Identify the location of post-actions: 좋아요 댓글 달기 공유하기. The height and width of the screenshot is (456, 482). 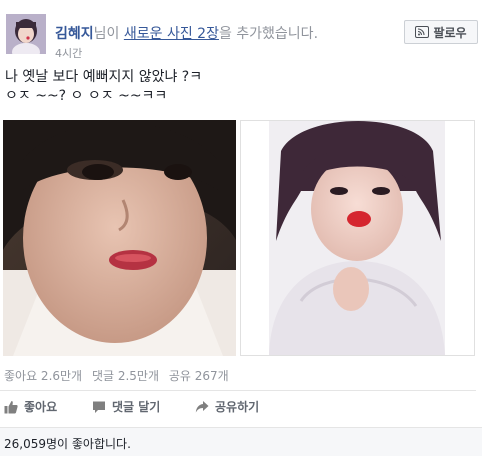
(238, 407).